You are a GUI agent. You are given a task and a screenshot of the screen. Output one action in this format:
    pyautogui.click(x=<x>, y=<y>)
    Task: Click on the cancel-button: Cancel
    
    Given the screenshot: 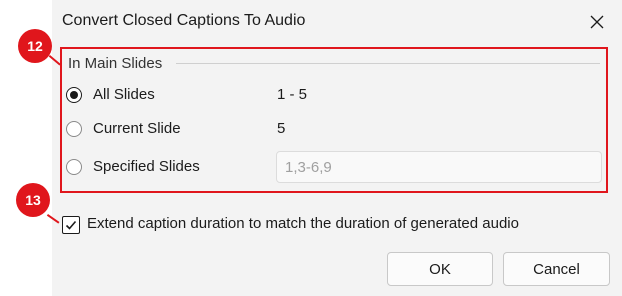 What is the action you would take?
    pyautogui.click(x=556, y=269)
    